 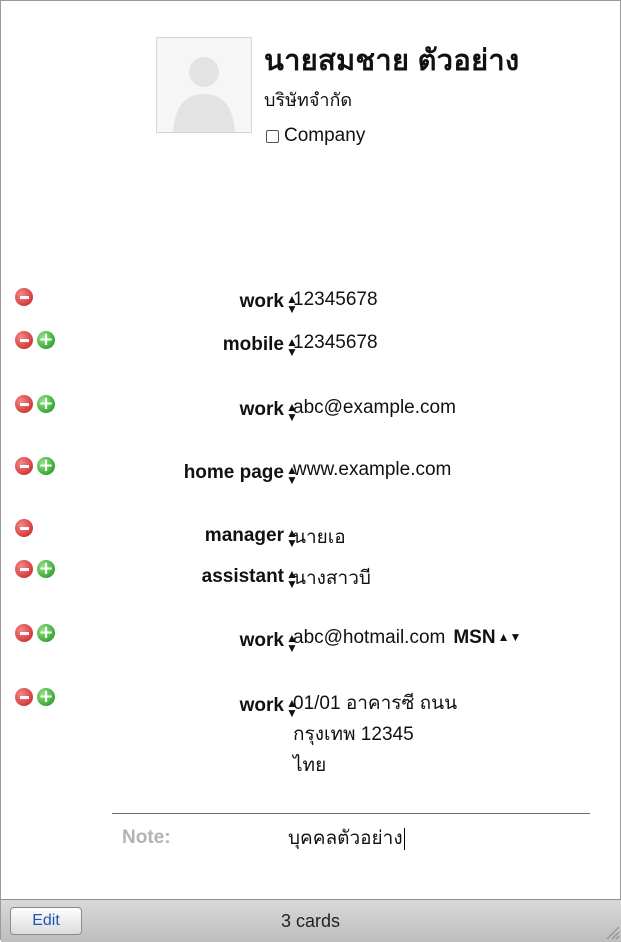 What do you see at coordinates (372, 470) in the screenshot?
I see `field-value: www.example.com` at bounding box center [372, 470].